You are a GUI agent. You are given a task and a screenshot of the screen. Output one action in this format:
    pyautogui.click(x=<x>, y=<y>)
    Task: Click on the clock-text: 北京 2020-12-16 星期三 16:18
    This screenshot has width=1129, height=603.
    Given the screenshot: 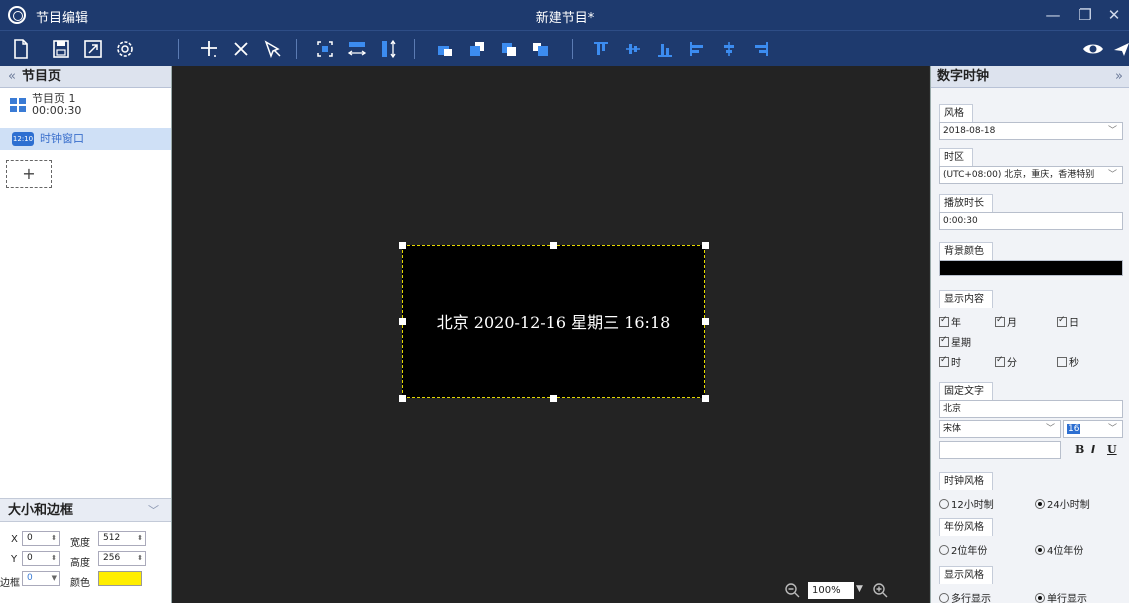 What is the action you would take?
    pyautogui.click(x=553, y=322)
    